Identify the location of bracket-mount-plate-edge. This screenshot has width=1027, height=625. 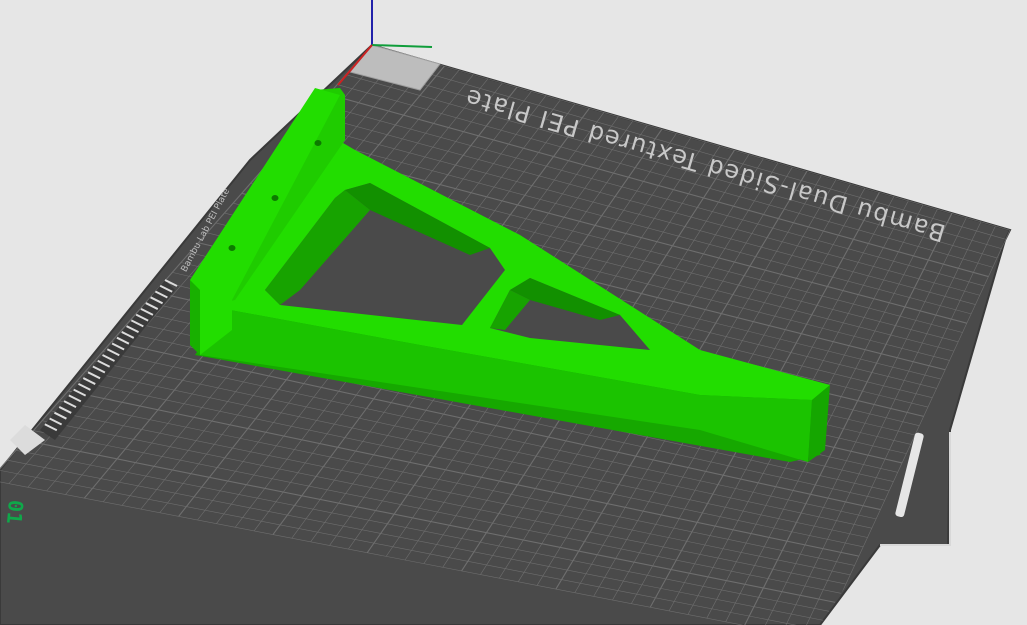
(195, 317).